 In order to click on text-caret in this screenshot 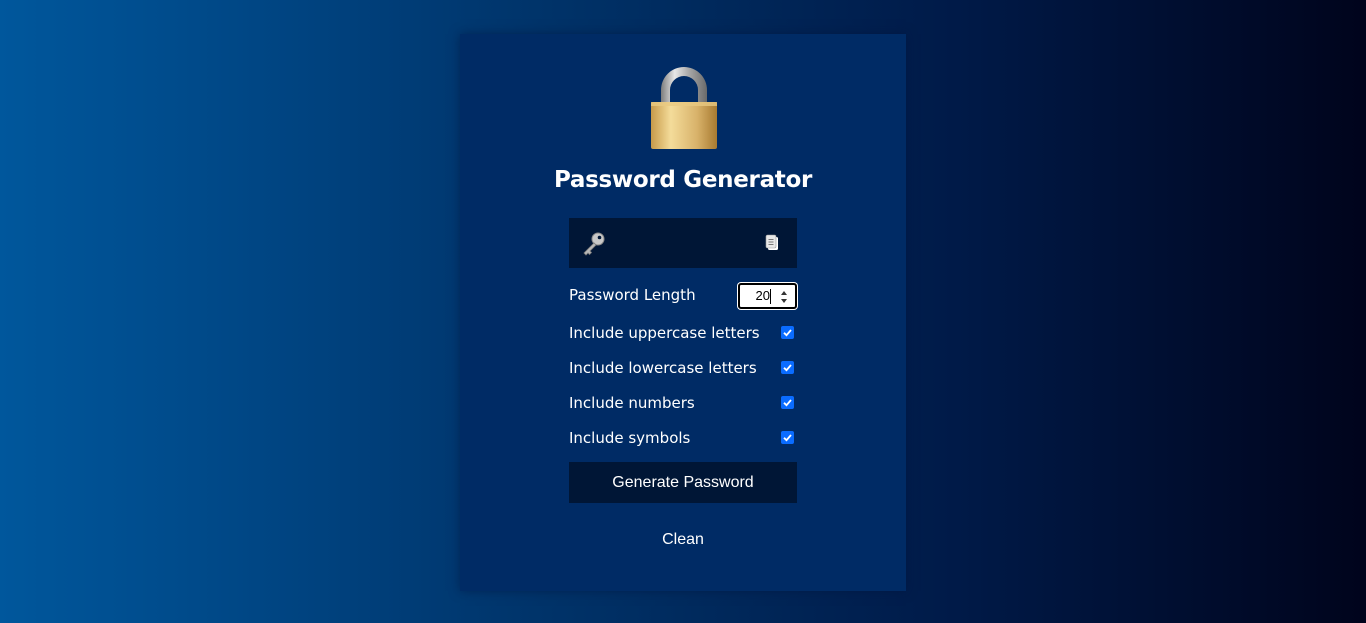, I will do `click(770, 296)`.